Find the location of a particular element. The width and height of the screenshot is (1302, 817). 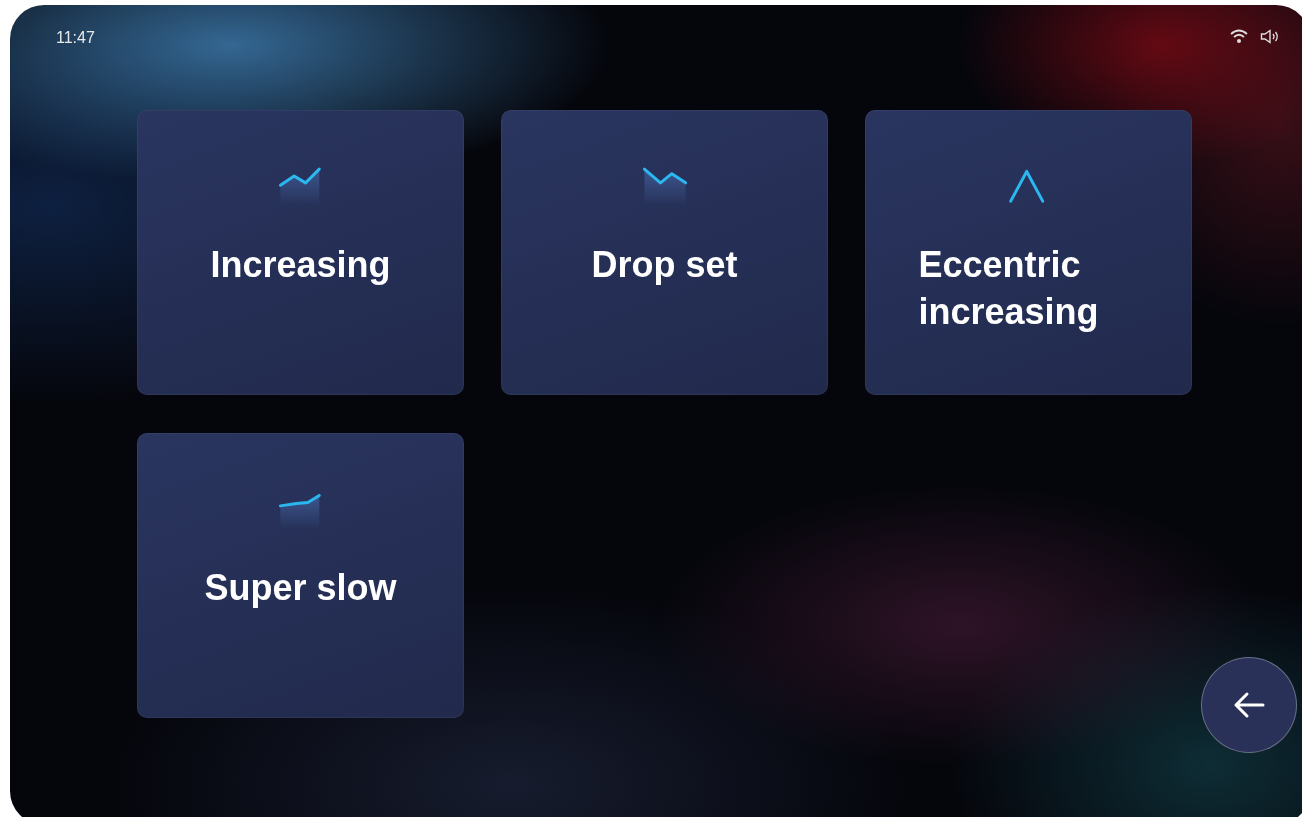

back-arrow-icon is located at coordinates (1249, 705).